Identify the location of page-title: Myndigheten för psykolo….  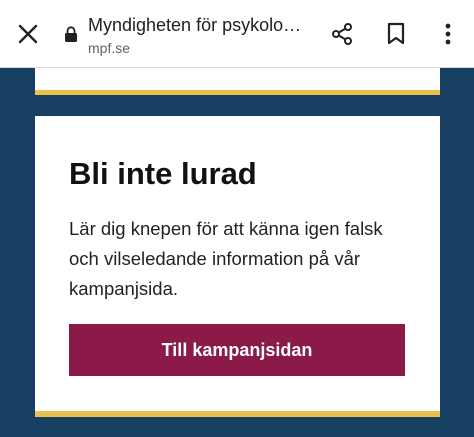
(198, 25).